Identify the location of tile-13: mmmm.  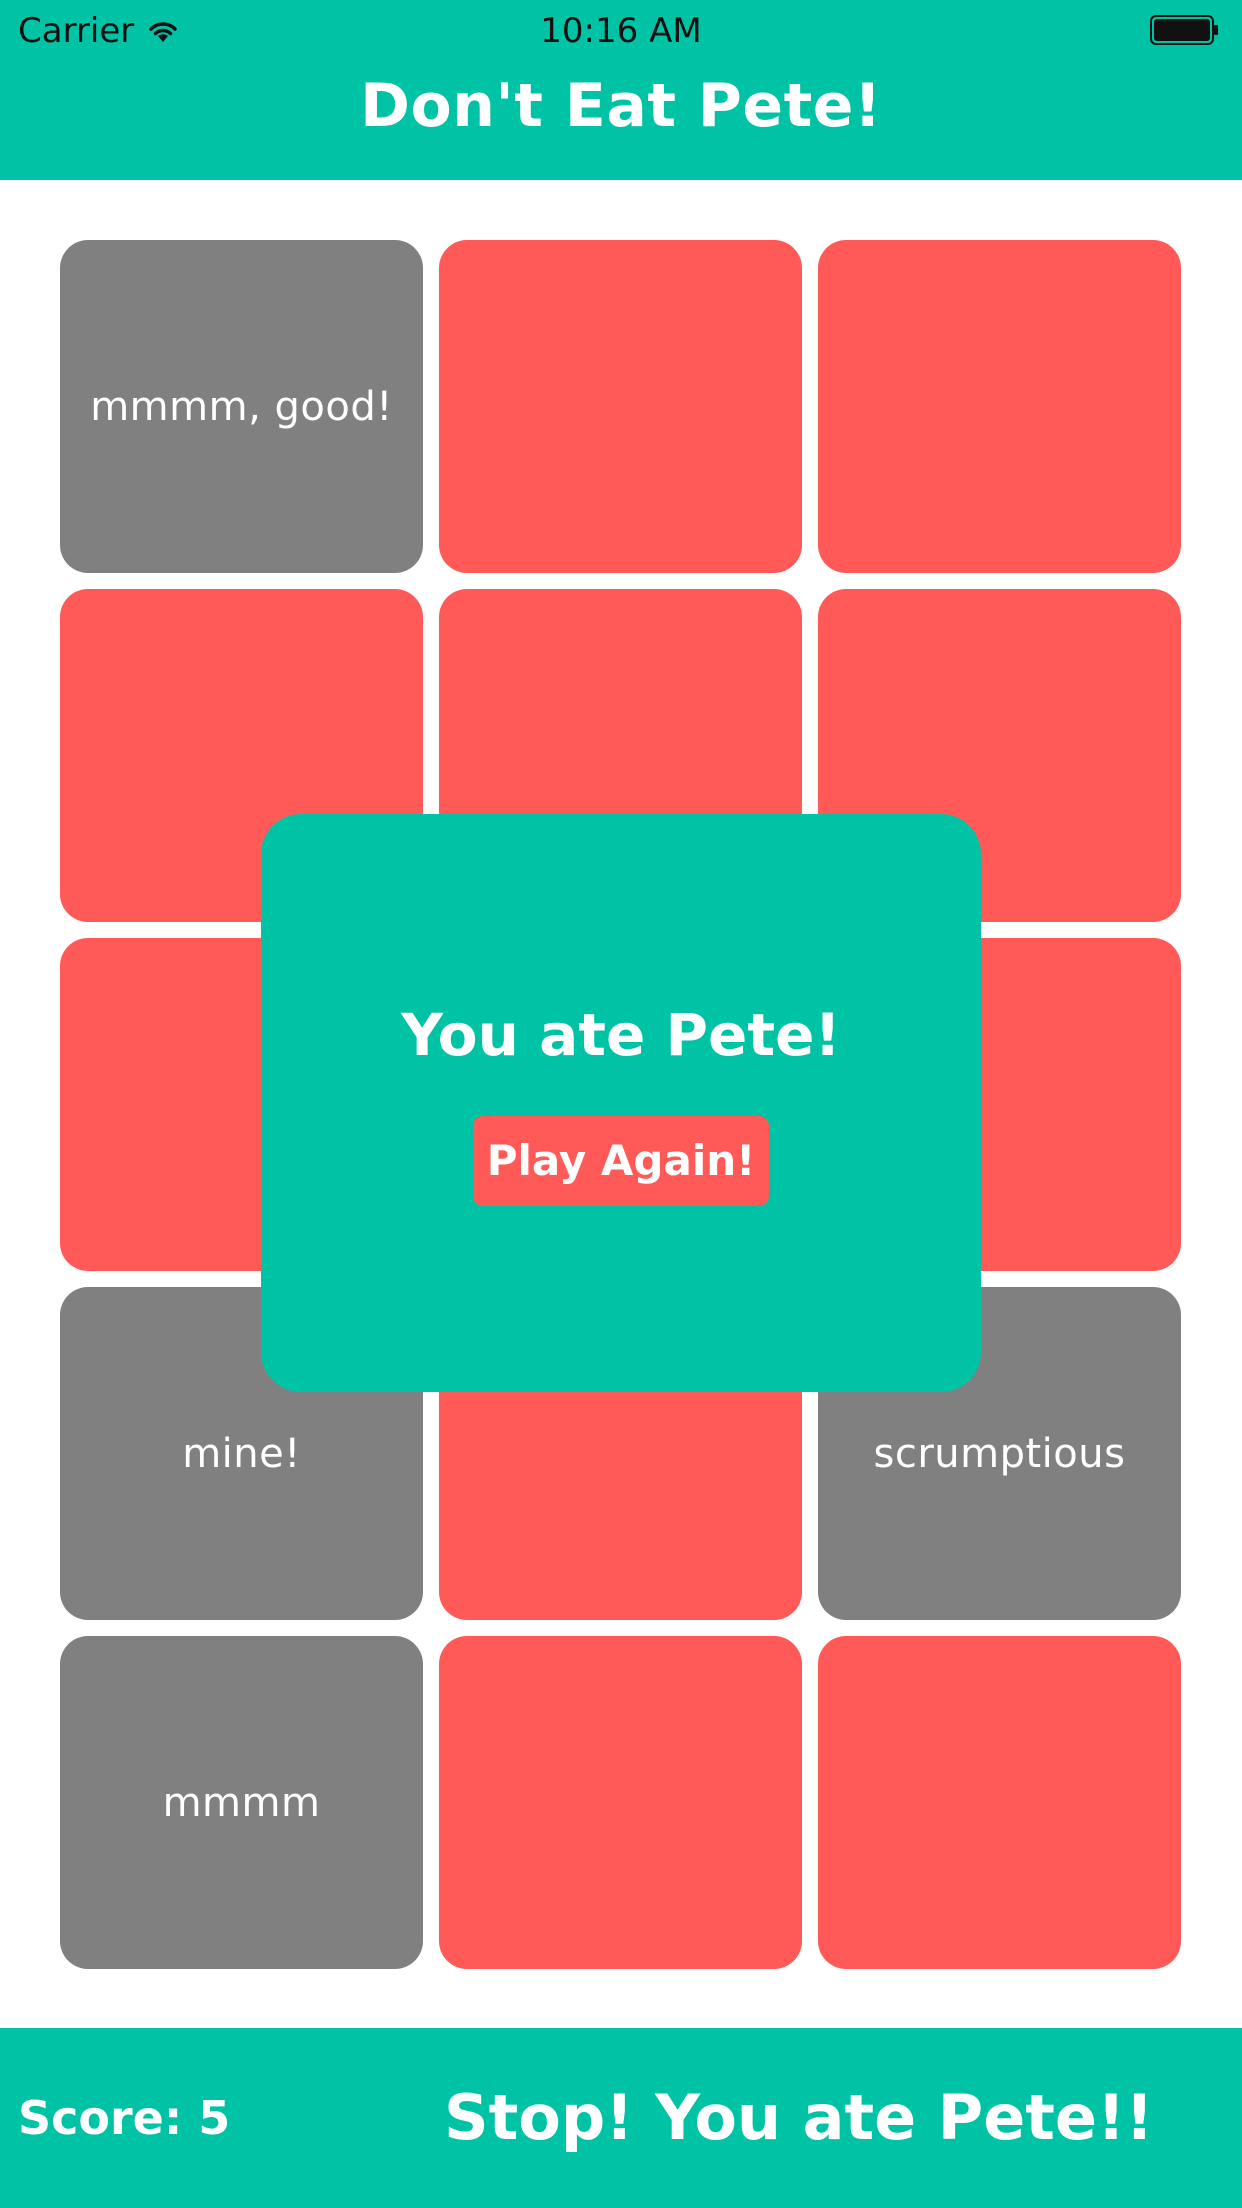
(241, 1802).